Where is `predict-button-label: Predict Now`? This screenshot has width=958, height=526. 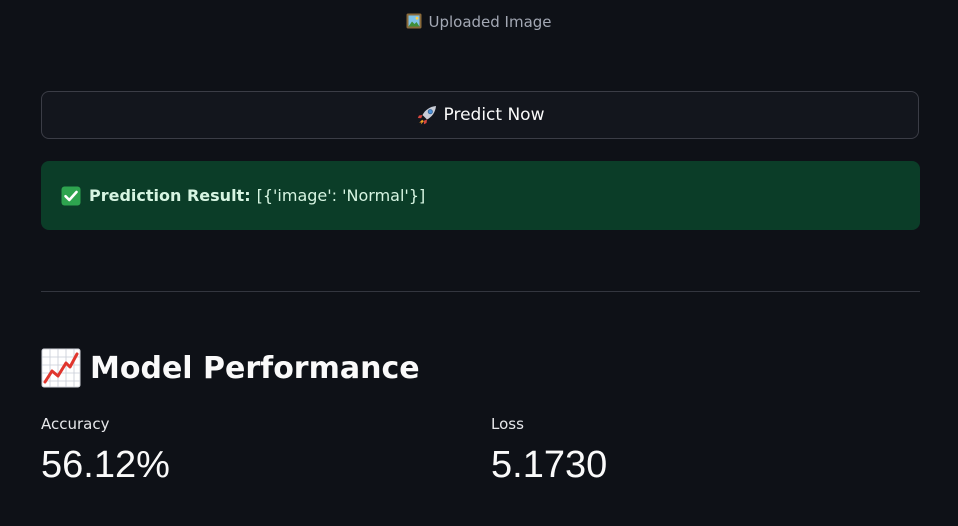 predict-button-label: Predict Now is located at coordinates (494, 115).